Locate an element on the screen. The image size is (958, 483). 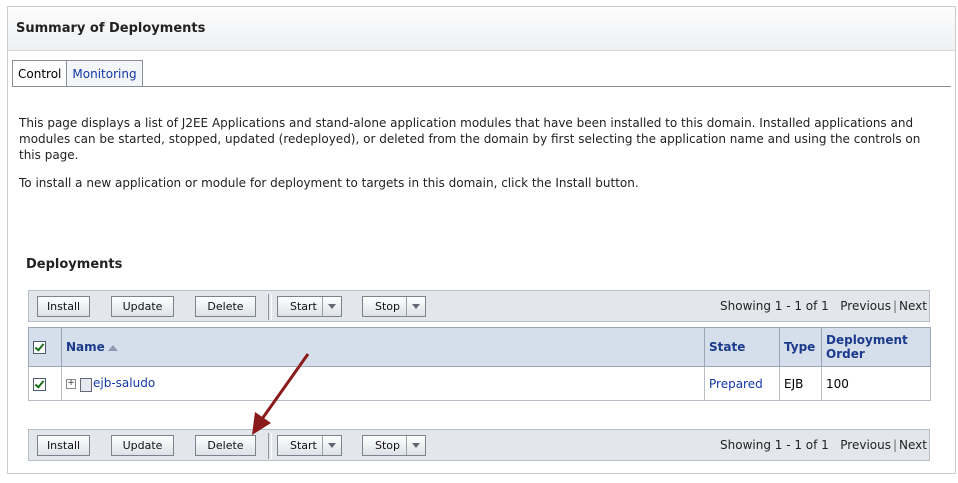
state-link: Prepared is located at coordinates (736, 384).